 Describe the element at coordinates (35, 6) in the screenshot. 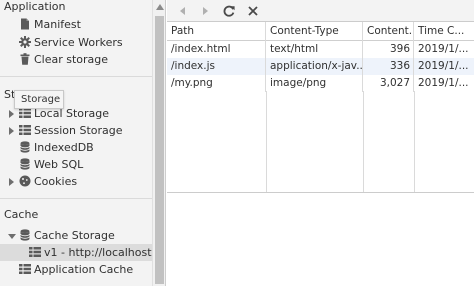

I see `section-title-application: Application` at that location.